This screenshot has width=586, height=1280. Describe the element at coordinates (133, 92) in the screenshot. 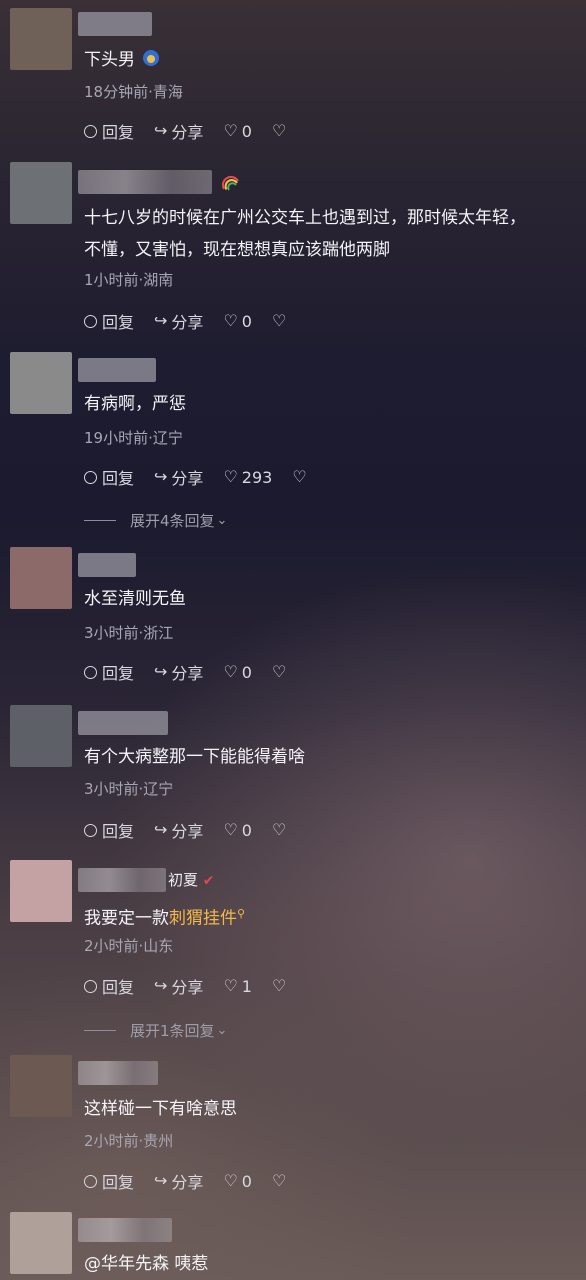

I see `comment-meta: 18分钟前·青海` at that location.